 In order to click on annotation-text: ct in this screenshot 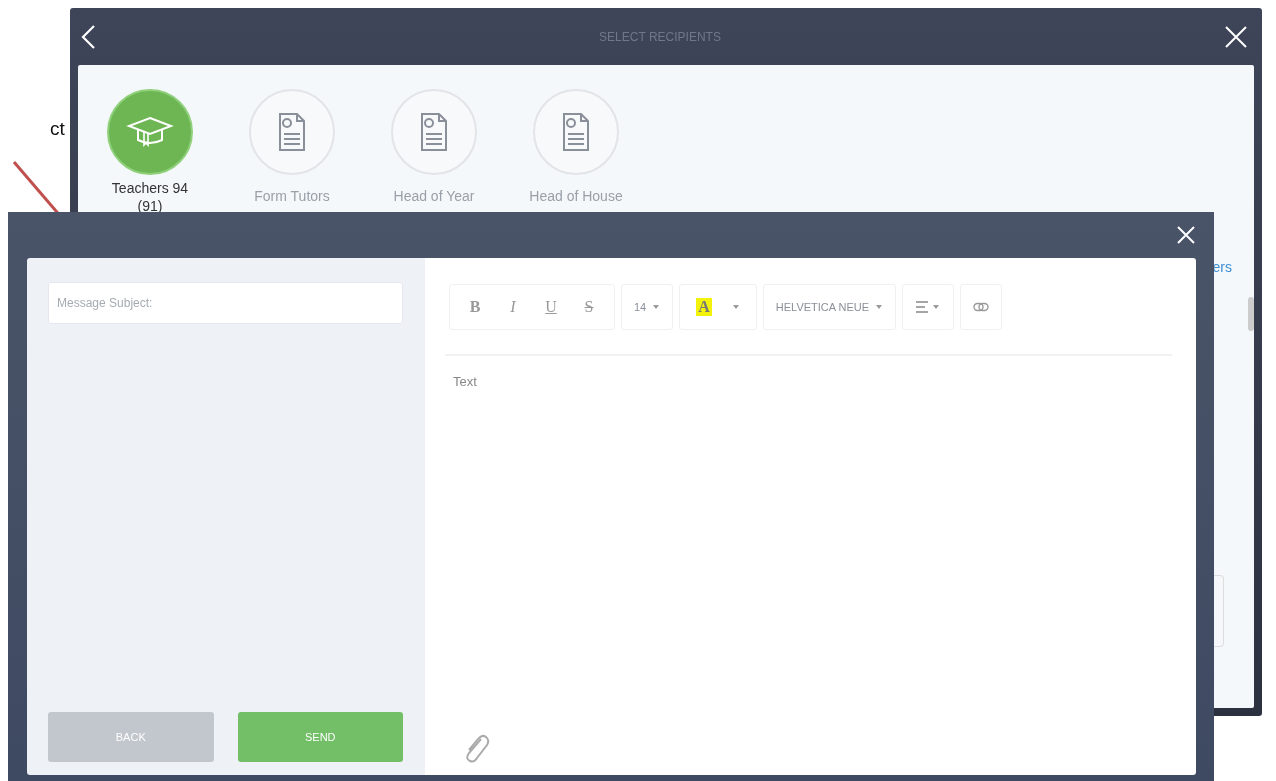, I will do `click(57, 129)`.